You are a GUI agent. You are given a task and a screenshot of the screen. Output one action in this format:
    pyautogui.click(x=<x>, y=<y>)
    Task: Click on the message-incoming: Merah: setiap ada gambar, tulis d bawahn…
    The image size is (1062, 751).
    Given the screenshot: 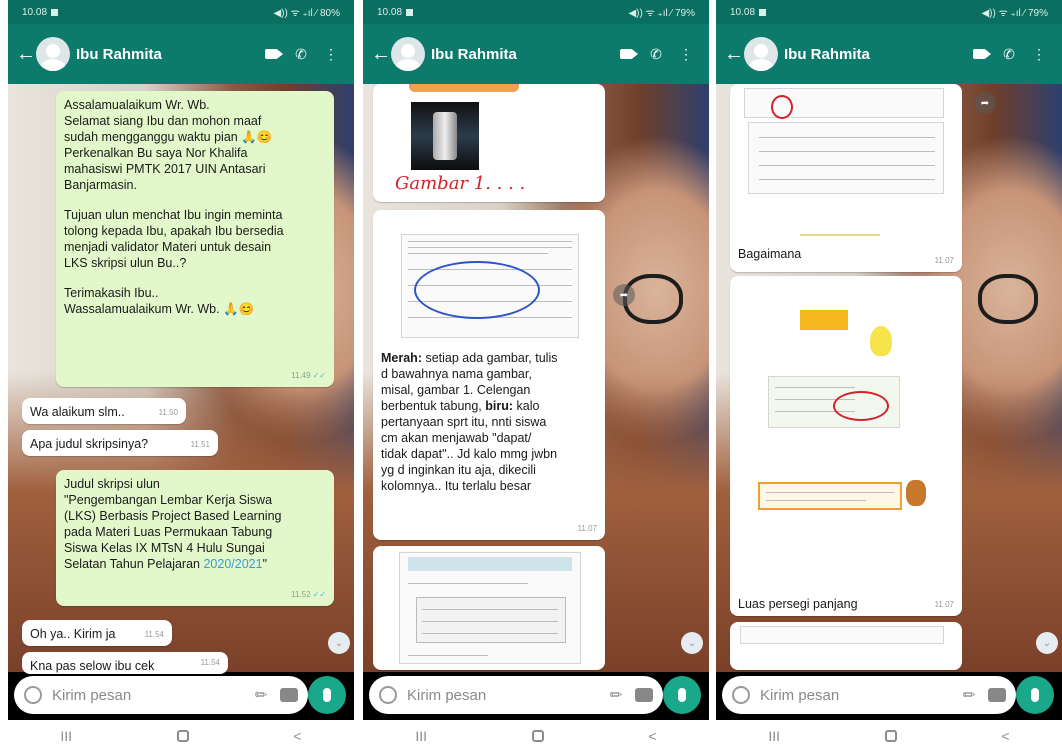 What is the action you would take?
    pyautogui.click(x=489, y=375)
    